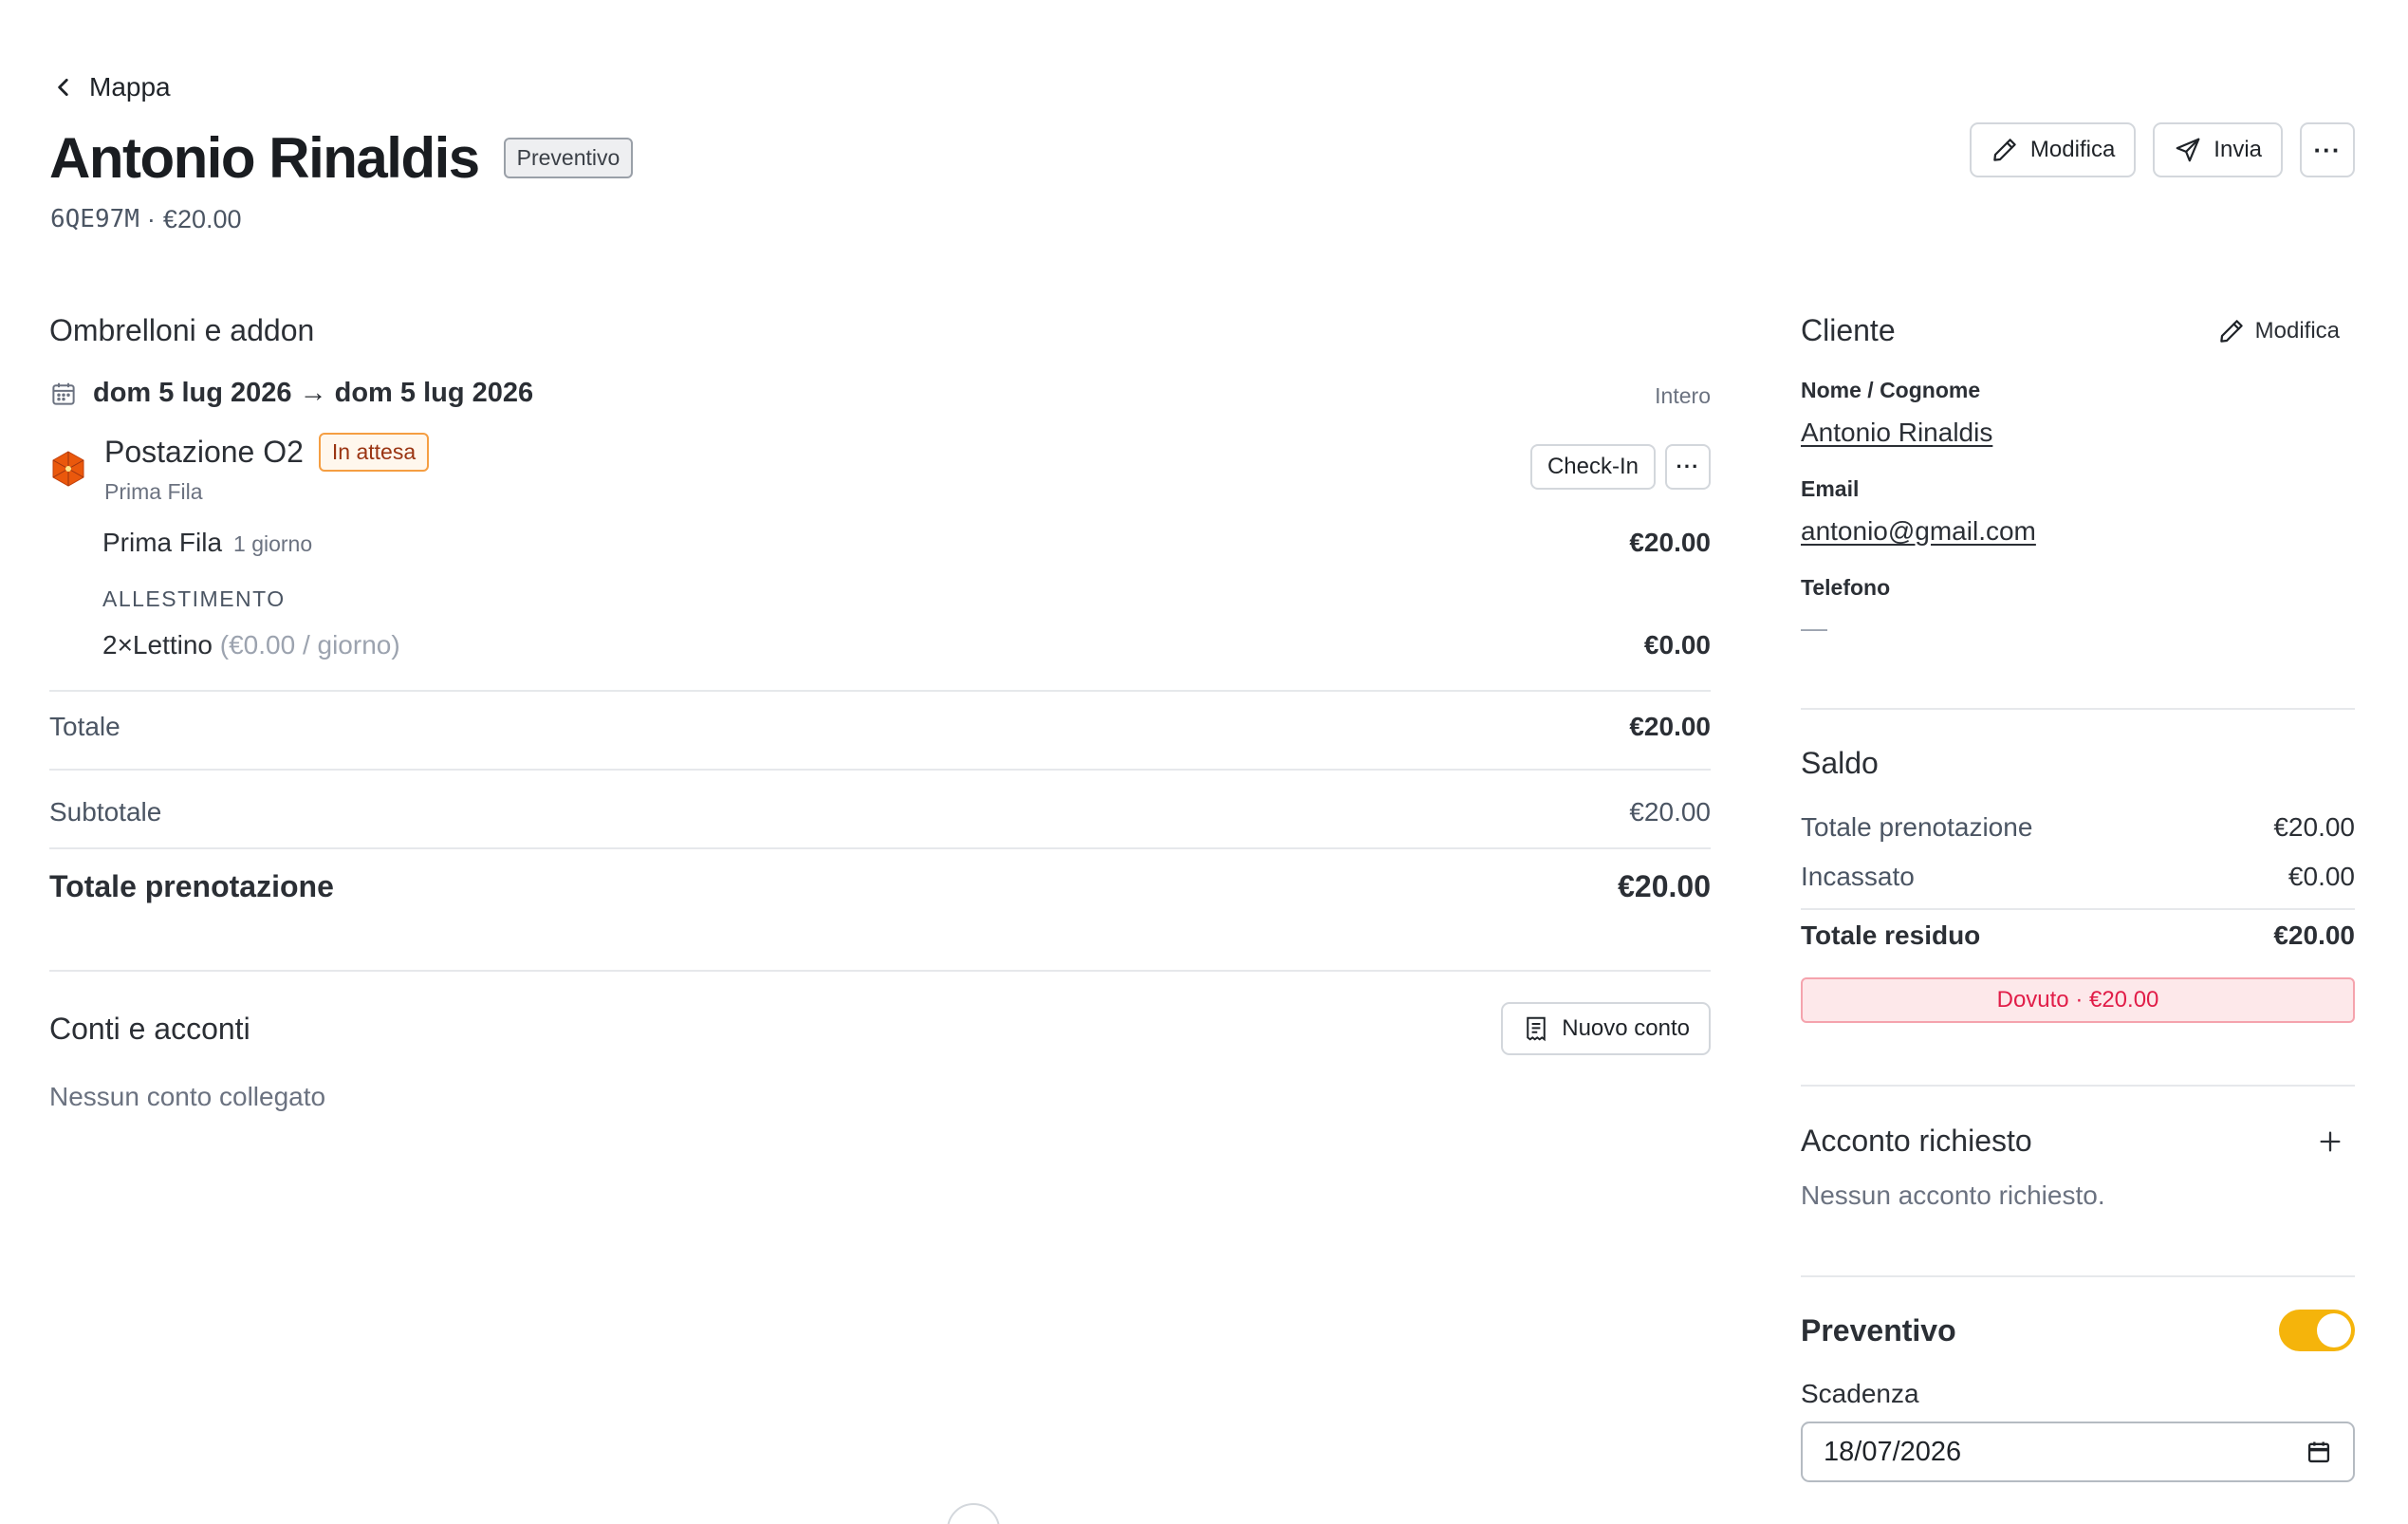  What do you see at coordinates (1670, 726) in the screenshot?
I see `total-value: €20.00` at bounding box center [1670, 726].